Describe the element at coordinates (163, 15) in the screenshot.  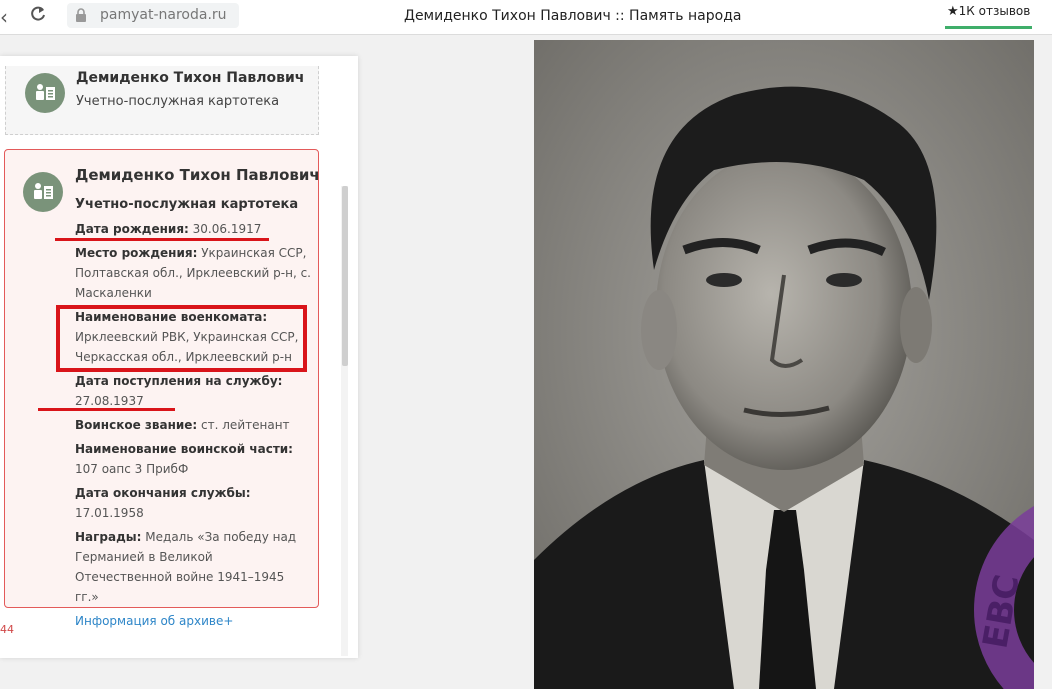
I see `url-text: pamyat-naroda.ru` at that location.